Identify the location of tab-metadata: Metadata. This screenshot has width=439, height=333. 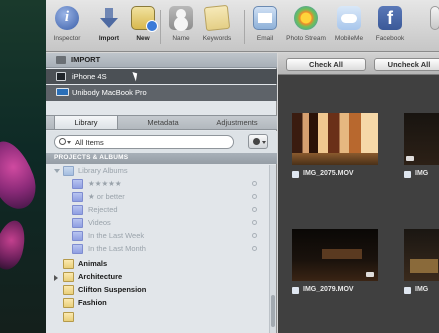
(163, 122).